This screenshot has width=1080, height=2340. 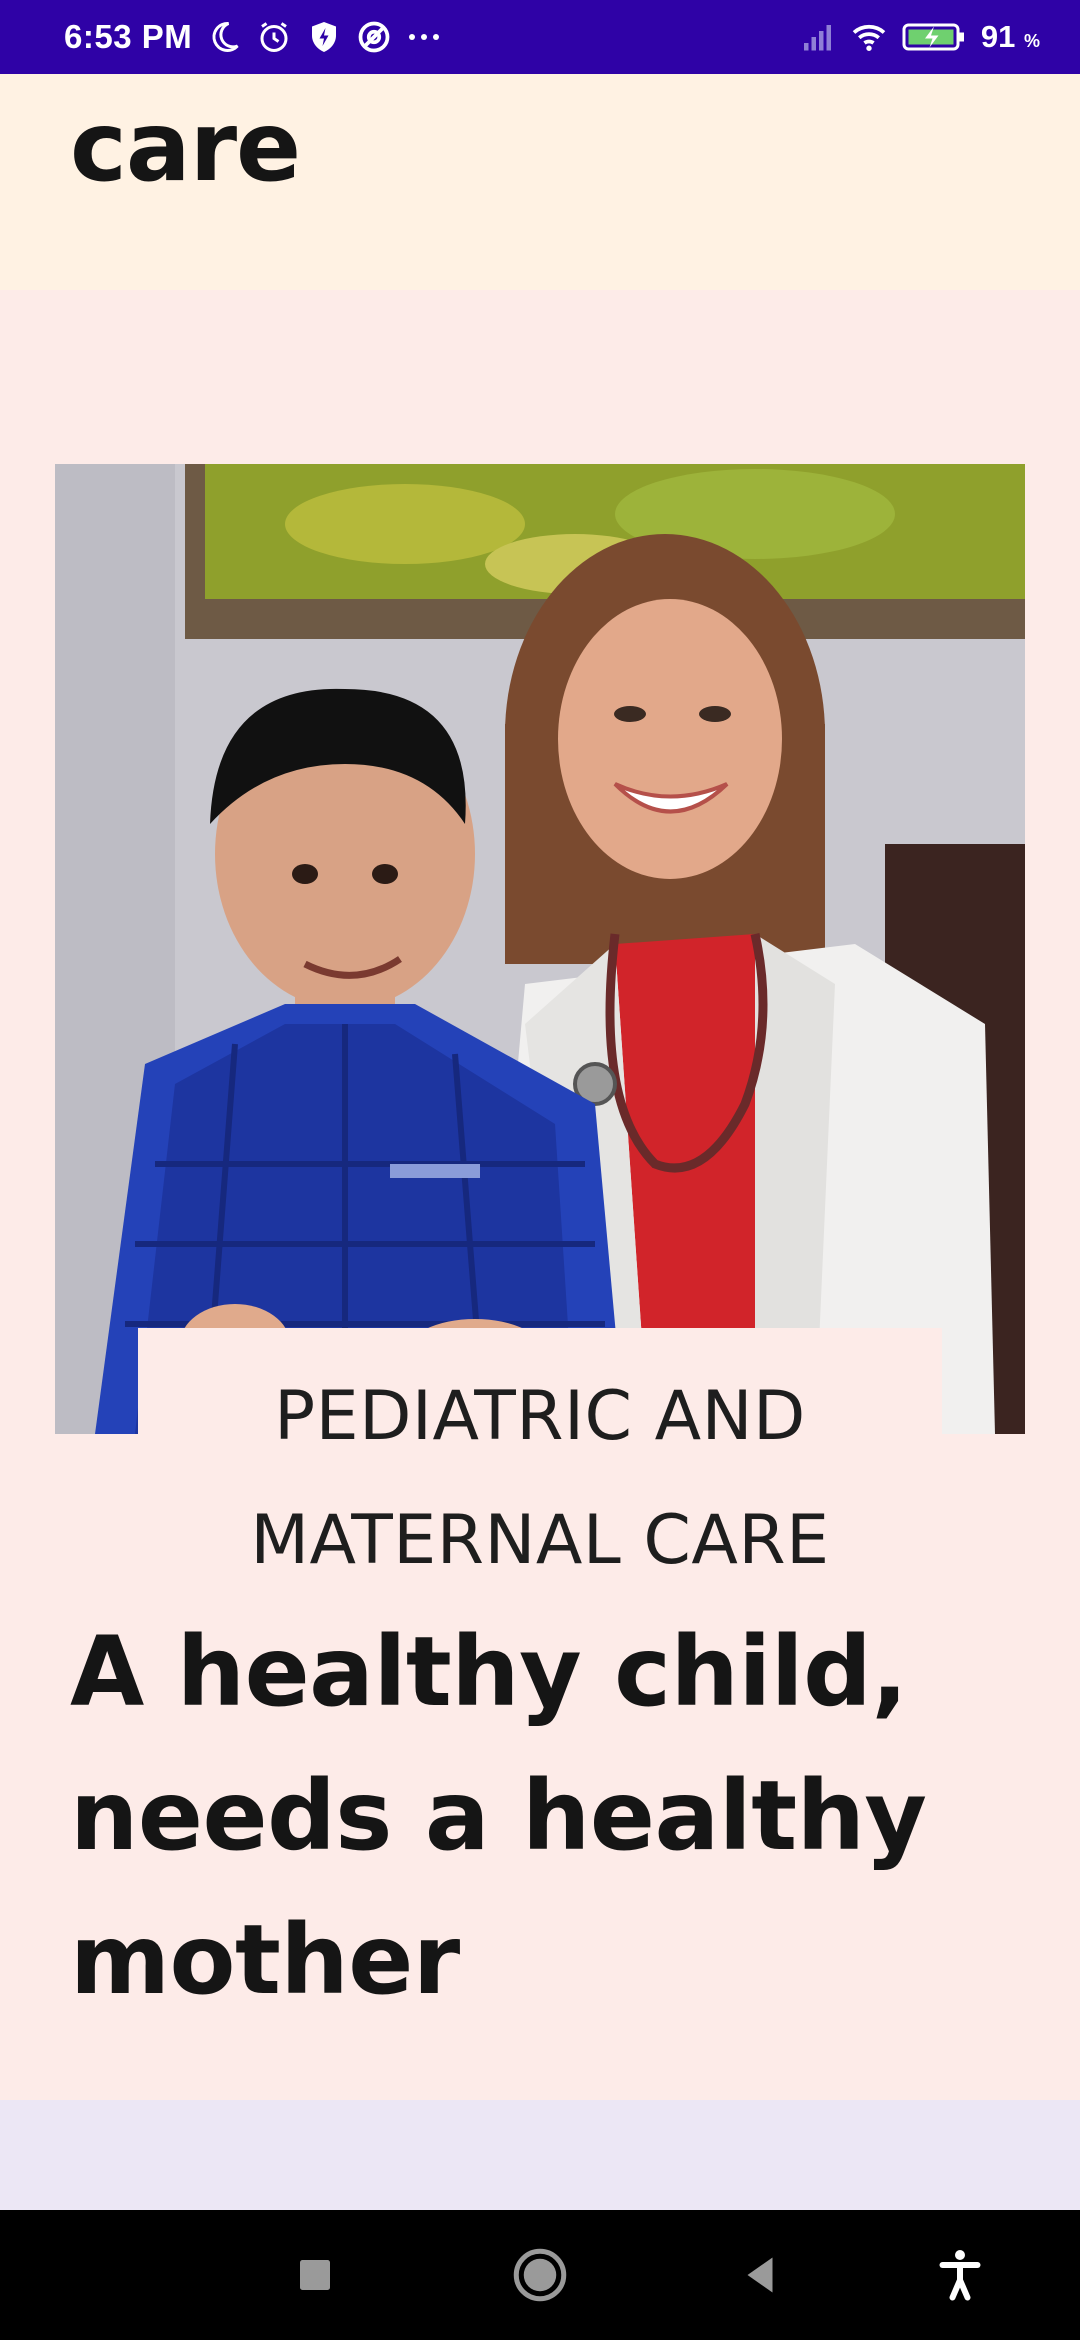 What do you see at coordinates (185, 147) in the screenshot?
I see `section-heading: care` at bounding box center [185, 147].